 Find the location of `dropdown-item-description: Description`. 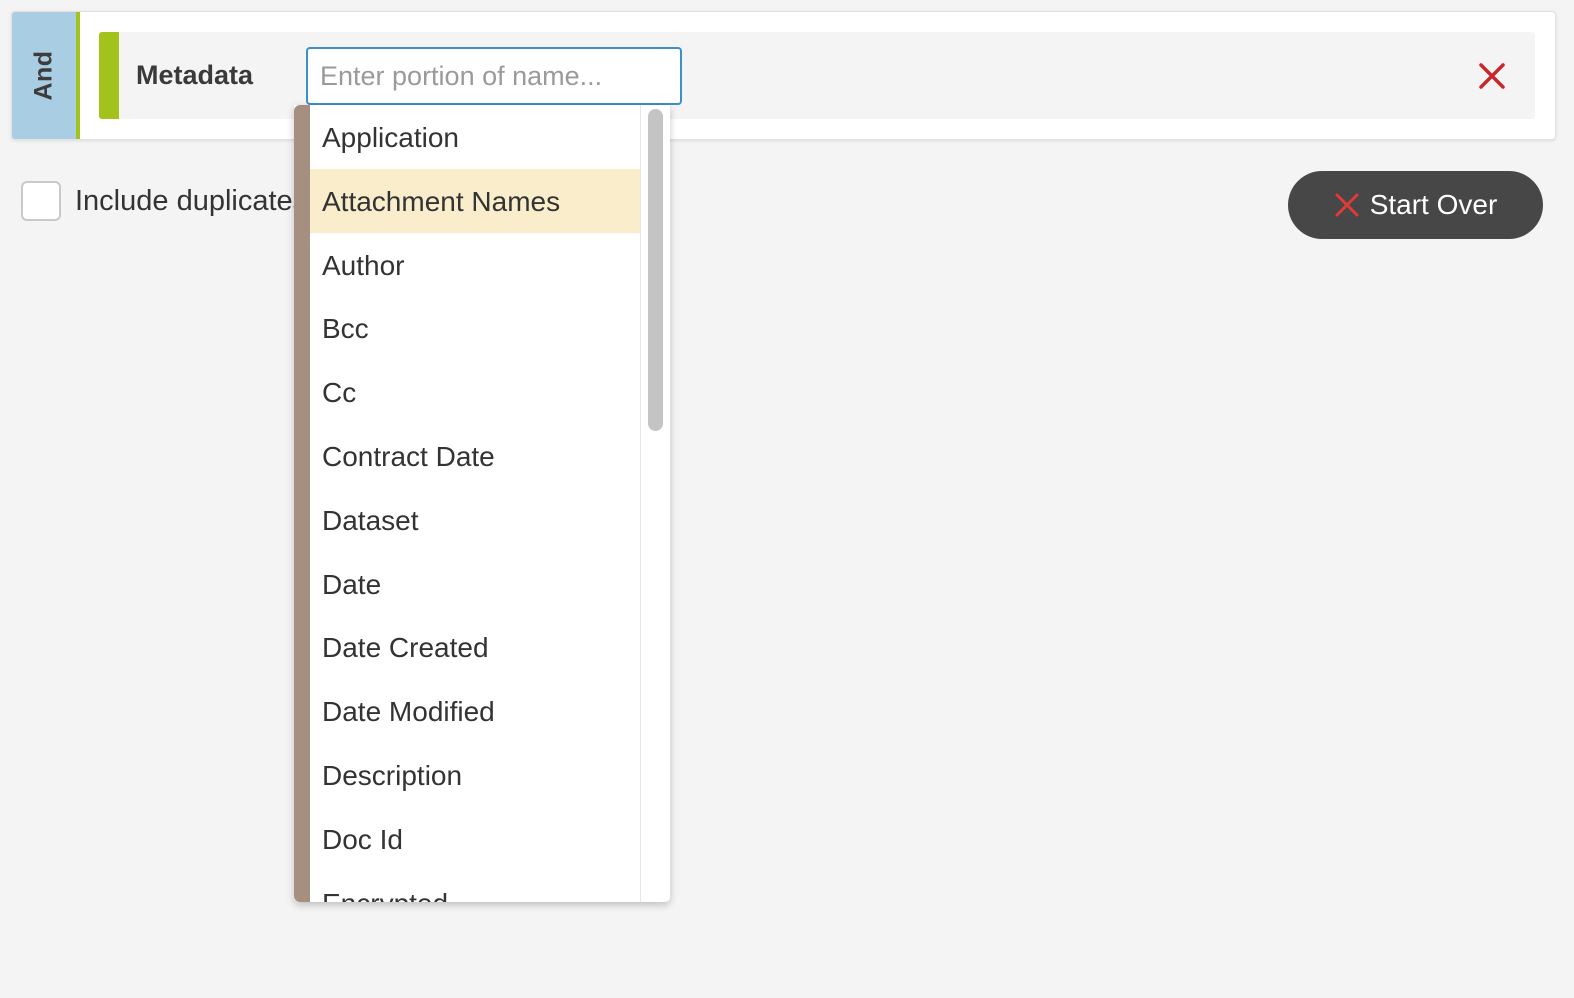

dropdown-item-description: Description is located at coordinates (475, 775).